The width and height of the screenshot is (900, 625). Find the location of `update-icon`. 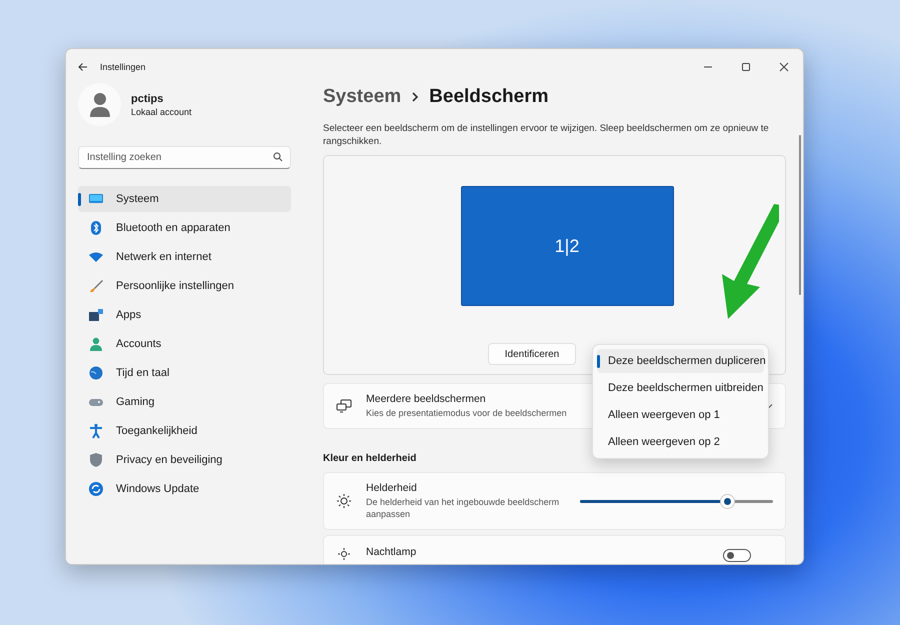

update-icon is located at coordinates (96, 489).